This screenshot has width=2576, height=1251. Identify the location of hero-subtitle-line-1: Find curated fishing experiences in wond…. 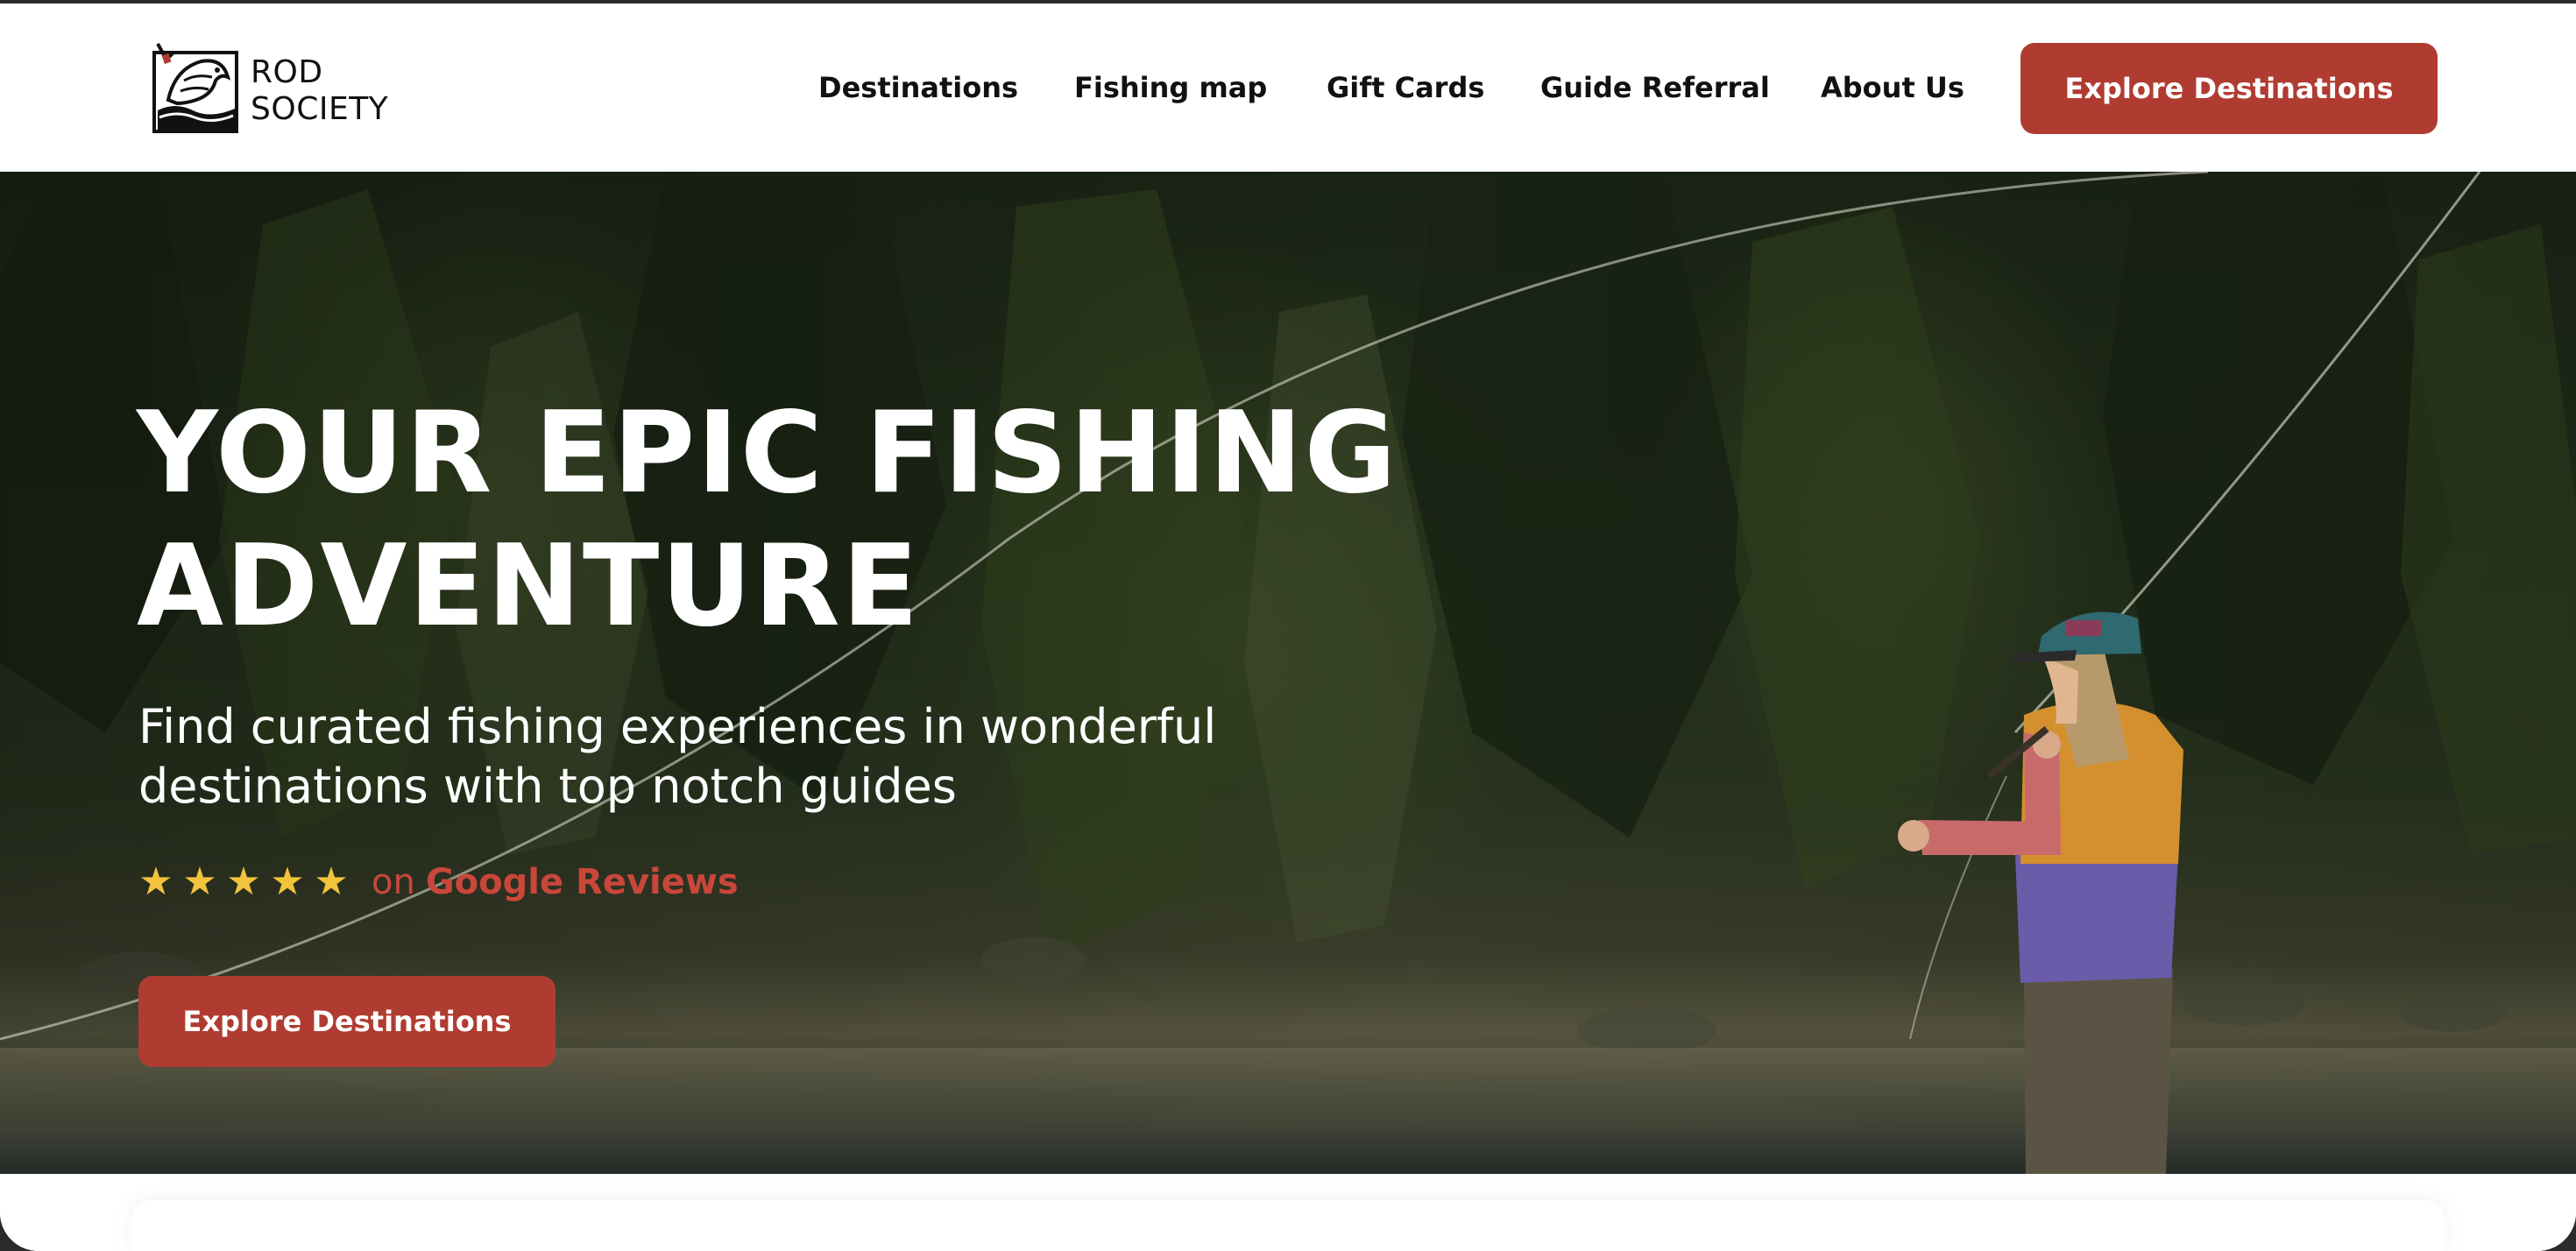
(677, 726).